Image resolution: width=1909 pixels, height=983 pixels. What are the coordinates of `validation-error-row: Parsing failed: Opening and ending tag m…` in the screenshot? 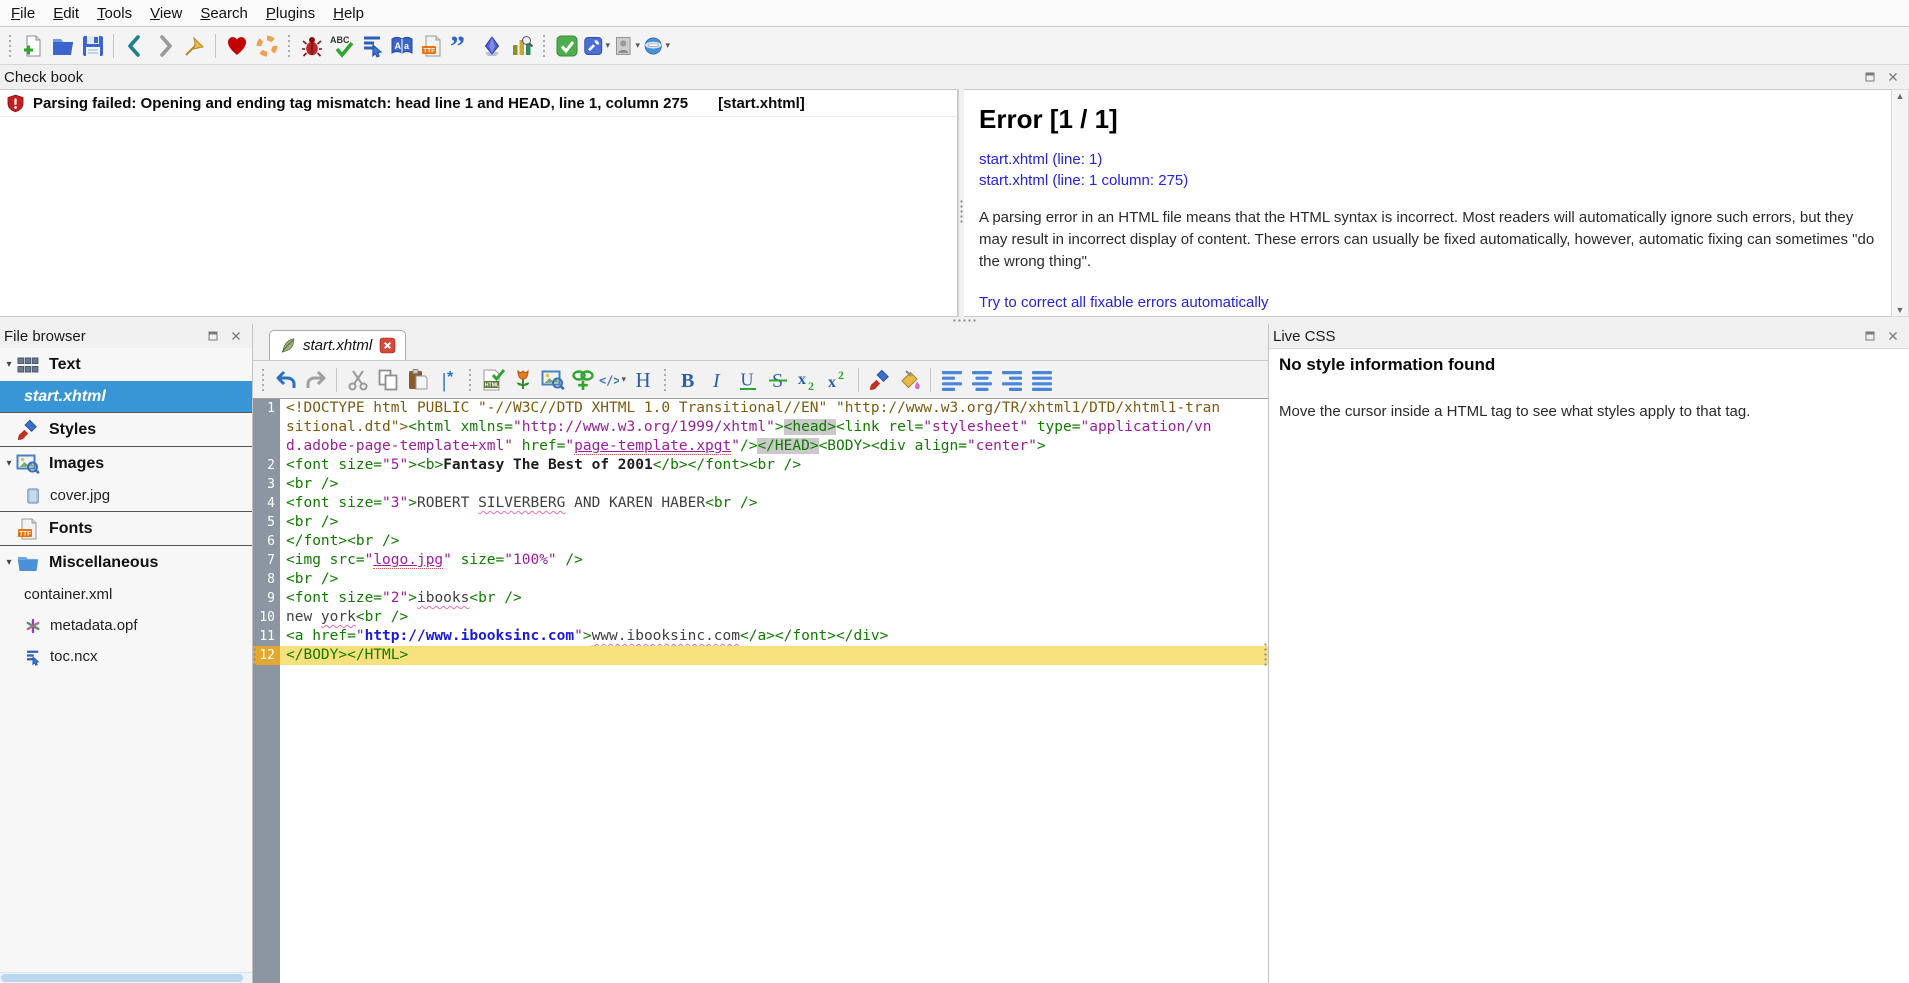 It's located at (478, 103).